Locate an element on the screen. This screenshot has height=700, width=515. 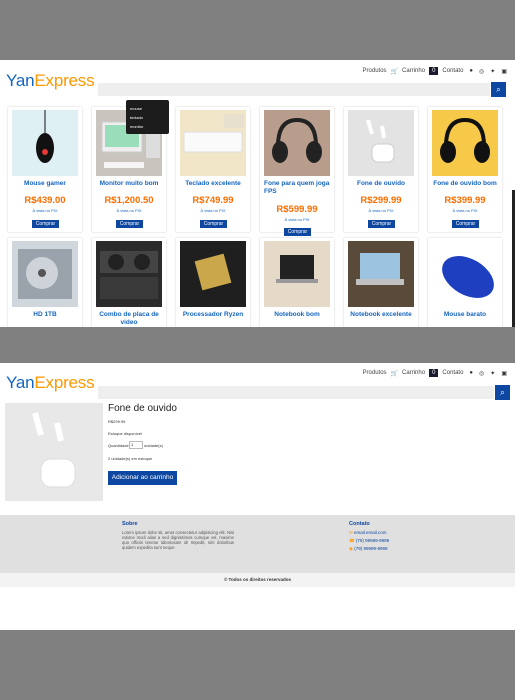
product-name: Notebook bom is located at coordinates (297, 315).